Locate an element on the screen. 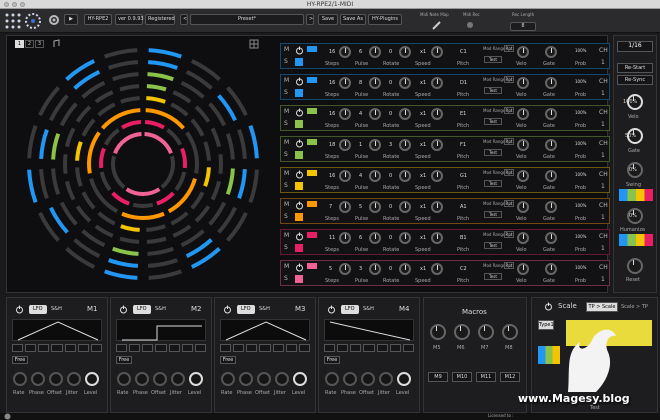 Image resolution: width=660 pixels, height=420 pixels. lfo-tab: LFO is located at coordinates (142, 309).